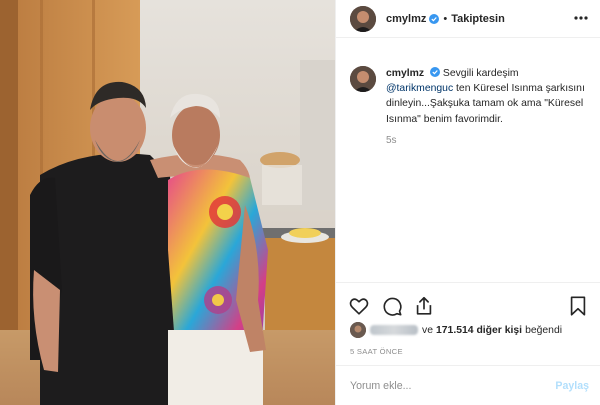 The width and height of the screenshot is (600, 405). I want to click on caption-avatar, so click(363, 79).